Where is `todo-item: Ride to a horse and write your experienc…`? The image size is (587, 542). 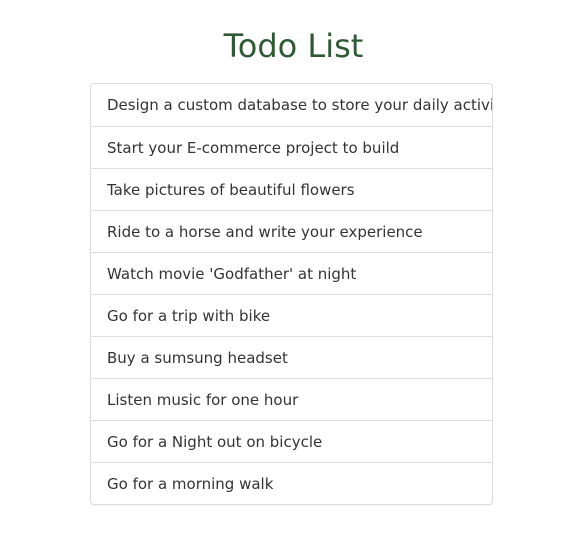
todo-item: Ride to a horse and write your experienc… is located at coordinates (291, 231).